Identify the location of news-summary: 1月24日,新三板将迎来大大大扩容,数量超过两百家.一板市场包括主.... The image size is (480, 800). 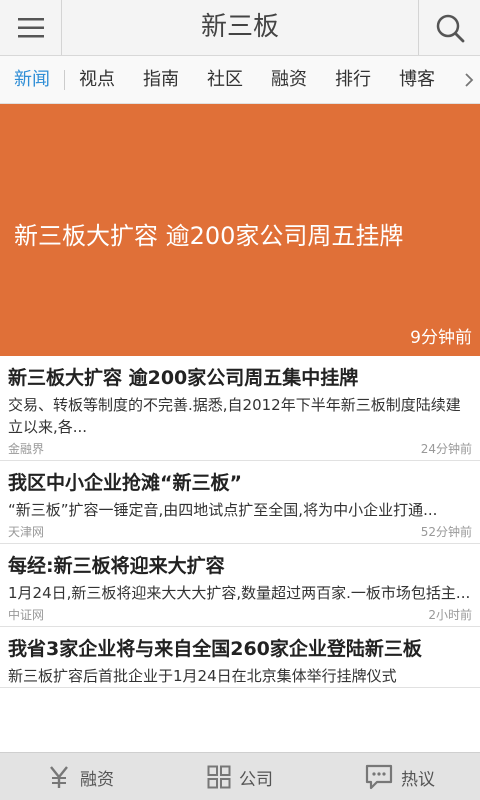
(239, 593).